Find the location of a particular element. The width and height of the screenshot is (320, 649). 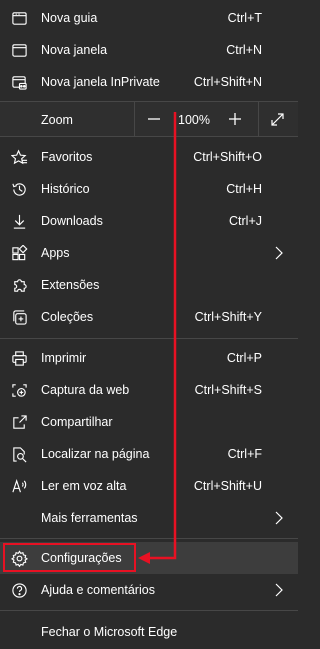

annotation-arrow is located at coordinates (157, 338).